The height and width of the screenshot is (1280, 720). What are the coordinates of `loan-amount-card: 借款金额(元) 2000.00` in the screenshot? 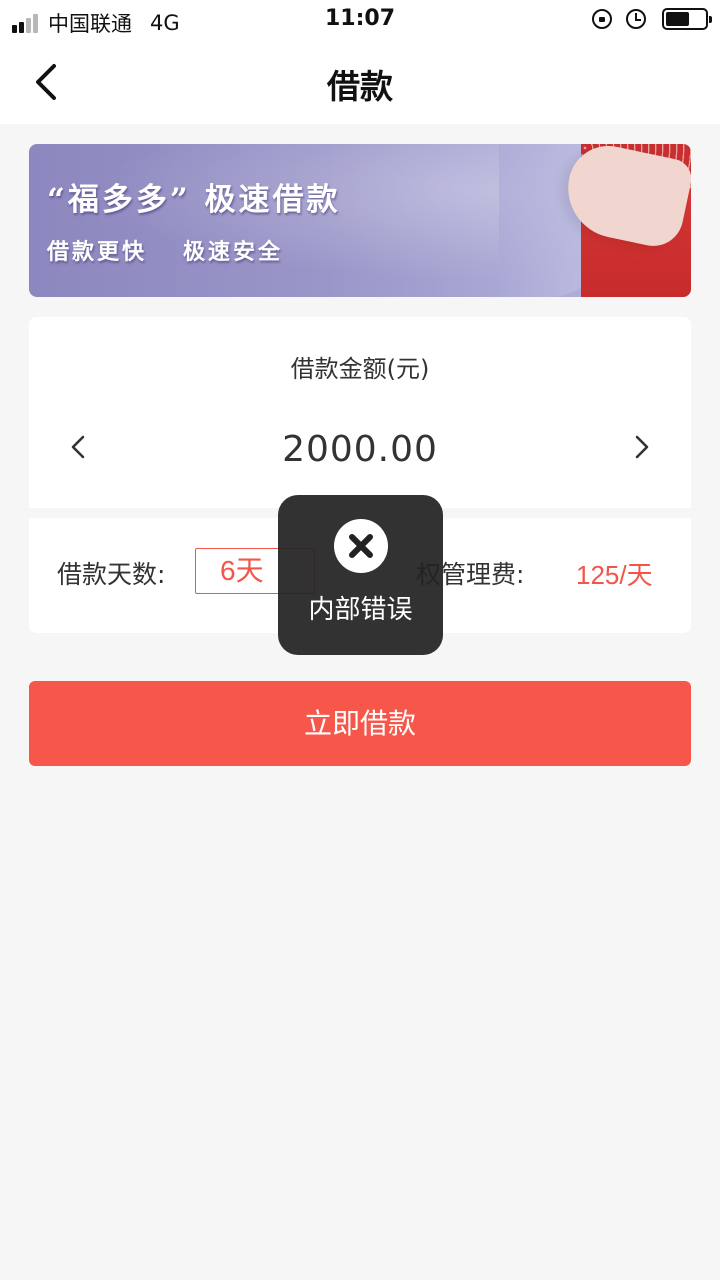 It's located at (360, 412).